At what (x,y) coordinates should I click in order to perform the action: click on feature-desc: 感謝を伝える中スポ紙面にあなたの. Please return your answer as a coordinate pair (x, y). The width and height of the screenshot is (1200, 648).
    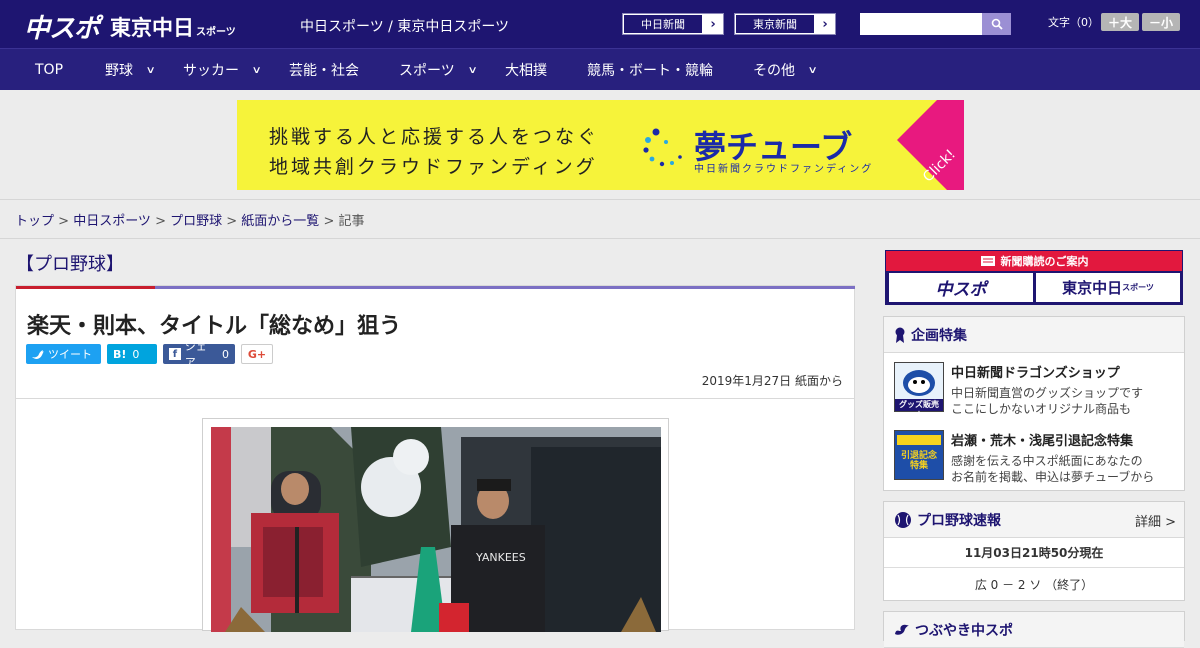
    Looking at the image, I should click on (1047, 461).